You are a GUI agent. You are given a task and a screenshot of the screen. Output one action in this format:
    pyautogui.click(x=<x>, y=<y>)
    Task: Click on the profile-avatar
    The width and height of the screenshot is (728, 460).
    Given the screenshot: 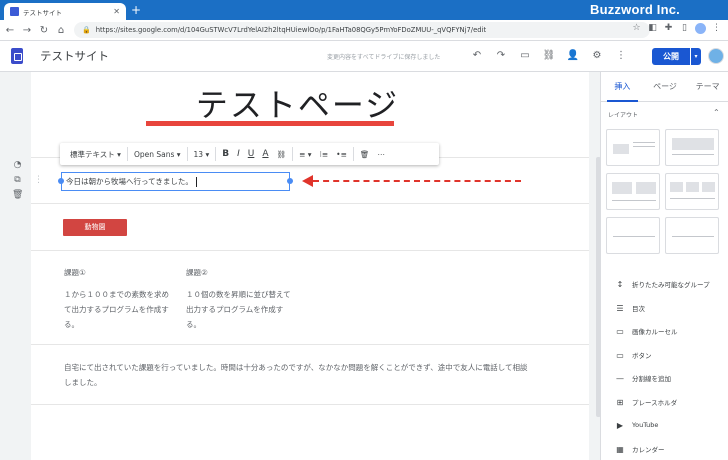 What is the action you would take?
    pyautogui.click(x=700, y=28)
    